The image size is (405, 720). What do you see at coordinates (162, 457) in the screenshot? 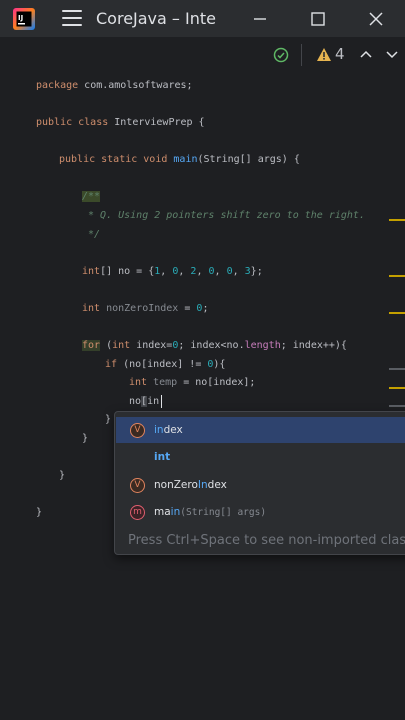
I see `completion-label: int` at bounding box center [162, 457].